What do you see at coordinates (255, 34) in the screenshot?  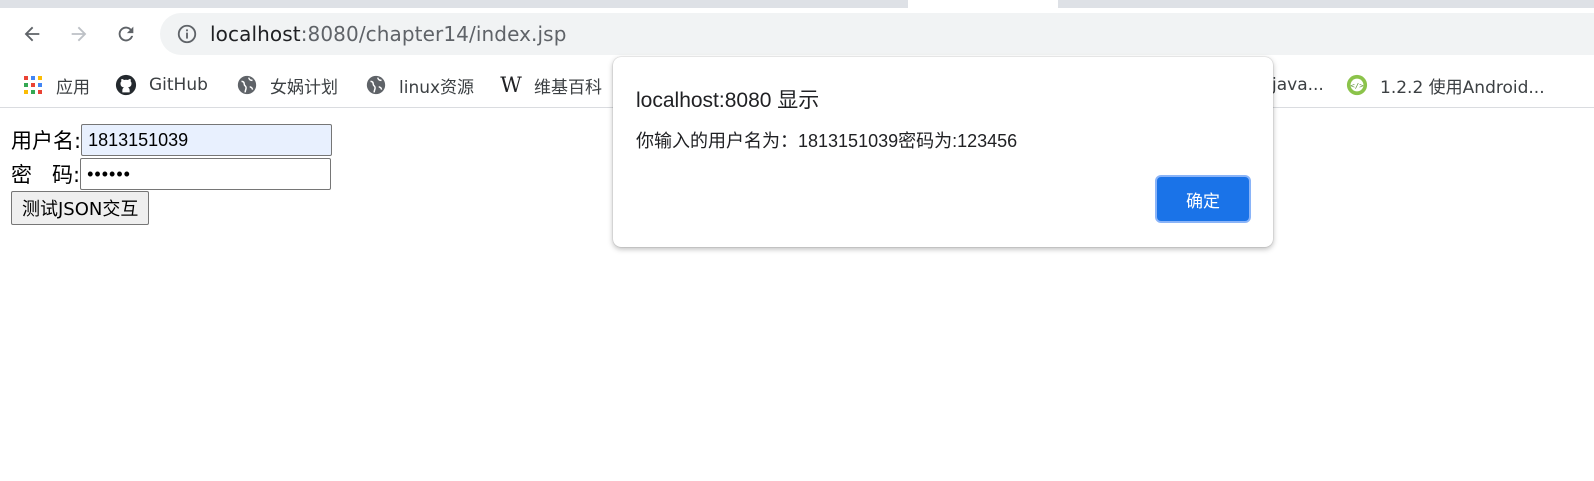 I see `url-host: localhost` at bounding box center [255, 34].